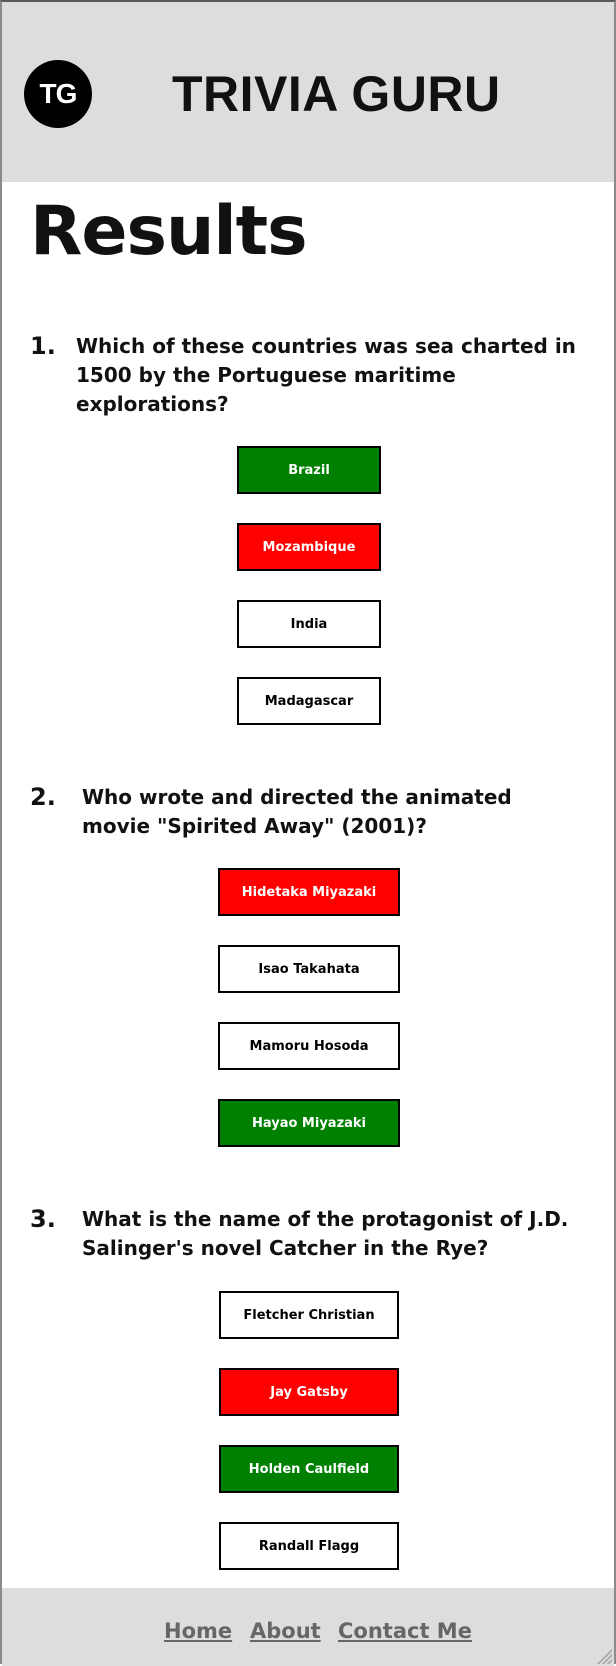 This screenshot has height=1666, width=616. I want to click on answer-button: Hayao Miyazaki, so click(309, 1123).